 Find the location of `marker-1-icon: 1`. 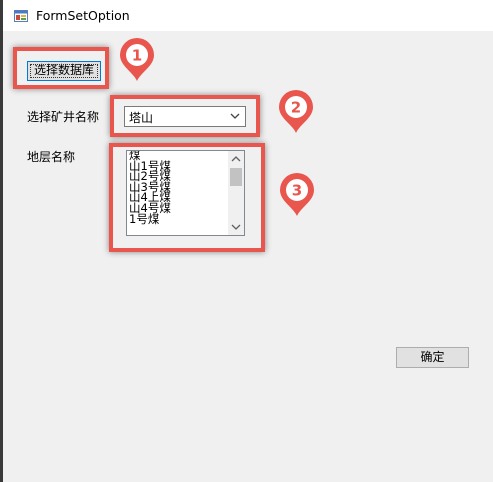

marker-1-icon: 1 is located at coordinates (137, 59).